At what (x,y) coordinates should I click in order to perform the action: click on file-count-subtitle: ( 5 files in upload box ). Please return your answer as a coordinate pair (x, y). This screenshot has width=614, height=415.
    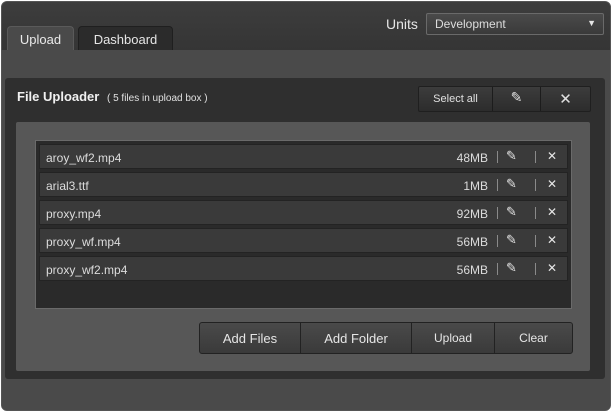
    Looking at the image, I should click on (157, 98).